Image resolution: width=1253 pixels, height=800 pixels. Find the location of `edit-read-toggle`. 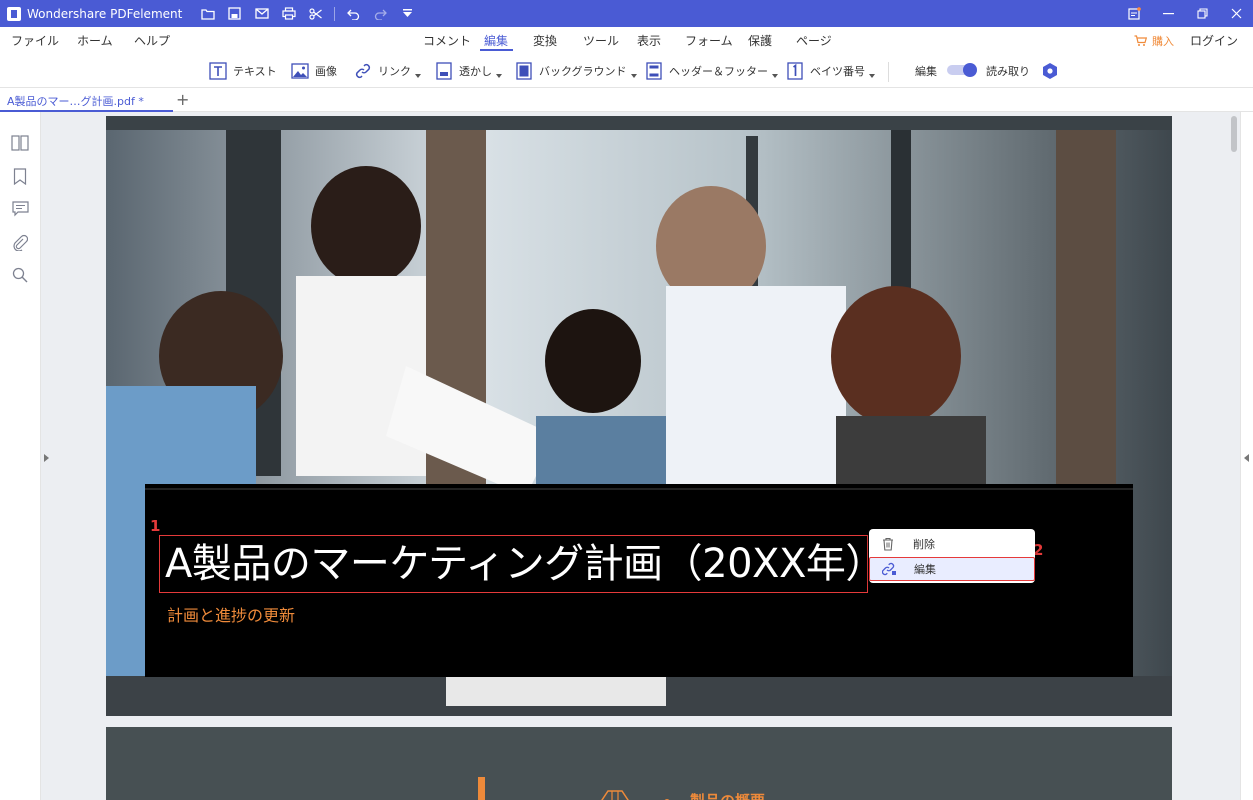

edit-read-toggle is located at coordinates (962, 70).